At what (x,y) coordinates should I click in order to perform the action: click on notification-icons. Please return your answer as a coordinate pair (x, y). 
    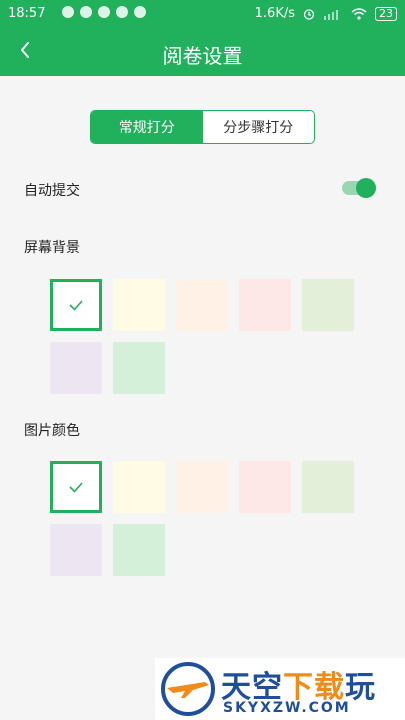
    Looking at the image, I should click on (104, 12).